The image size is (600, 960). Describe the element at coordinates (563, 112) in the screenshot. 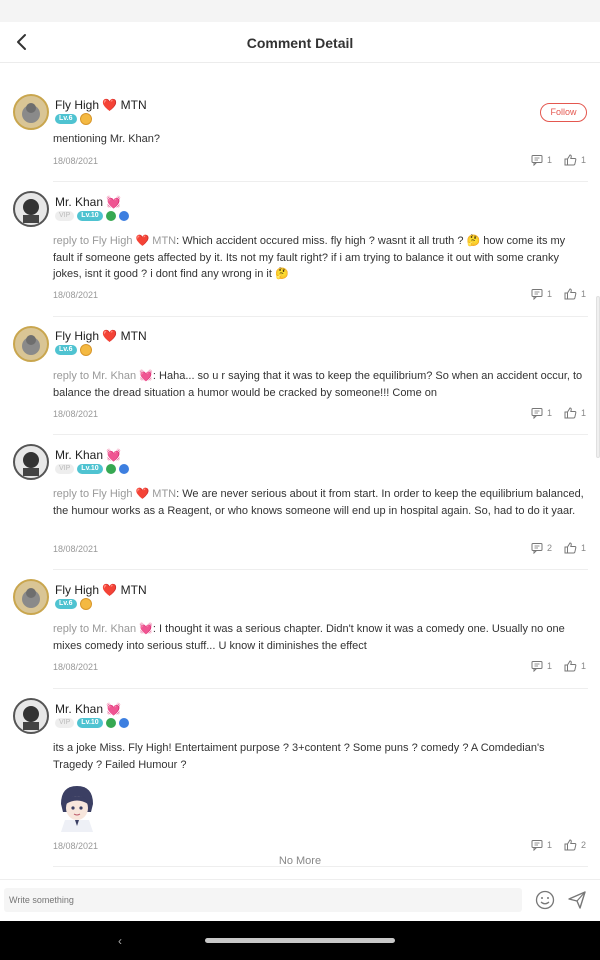

I see `follow-button: Follow` at that location.